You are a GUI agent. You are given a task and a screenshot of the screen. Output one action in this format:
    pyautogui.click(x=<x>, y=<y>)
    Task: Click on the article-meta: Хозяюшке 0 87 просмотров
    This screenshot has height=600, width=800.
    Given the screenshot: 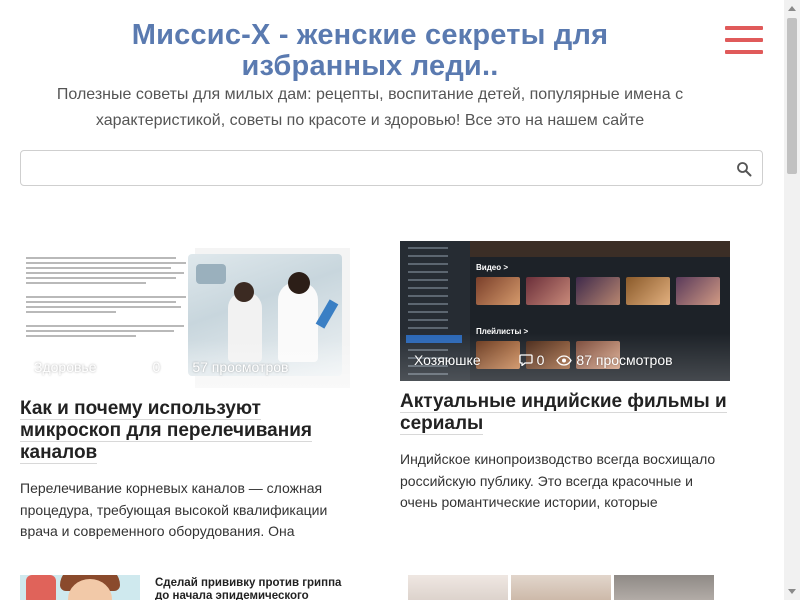 What is the action you would take?
    pyautogui.click(x=567, y=360)
    